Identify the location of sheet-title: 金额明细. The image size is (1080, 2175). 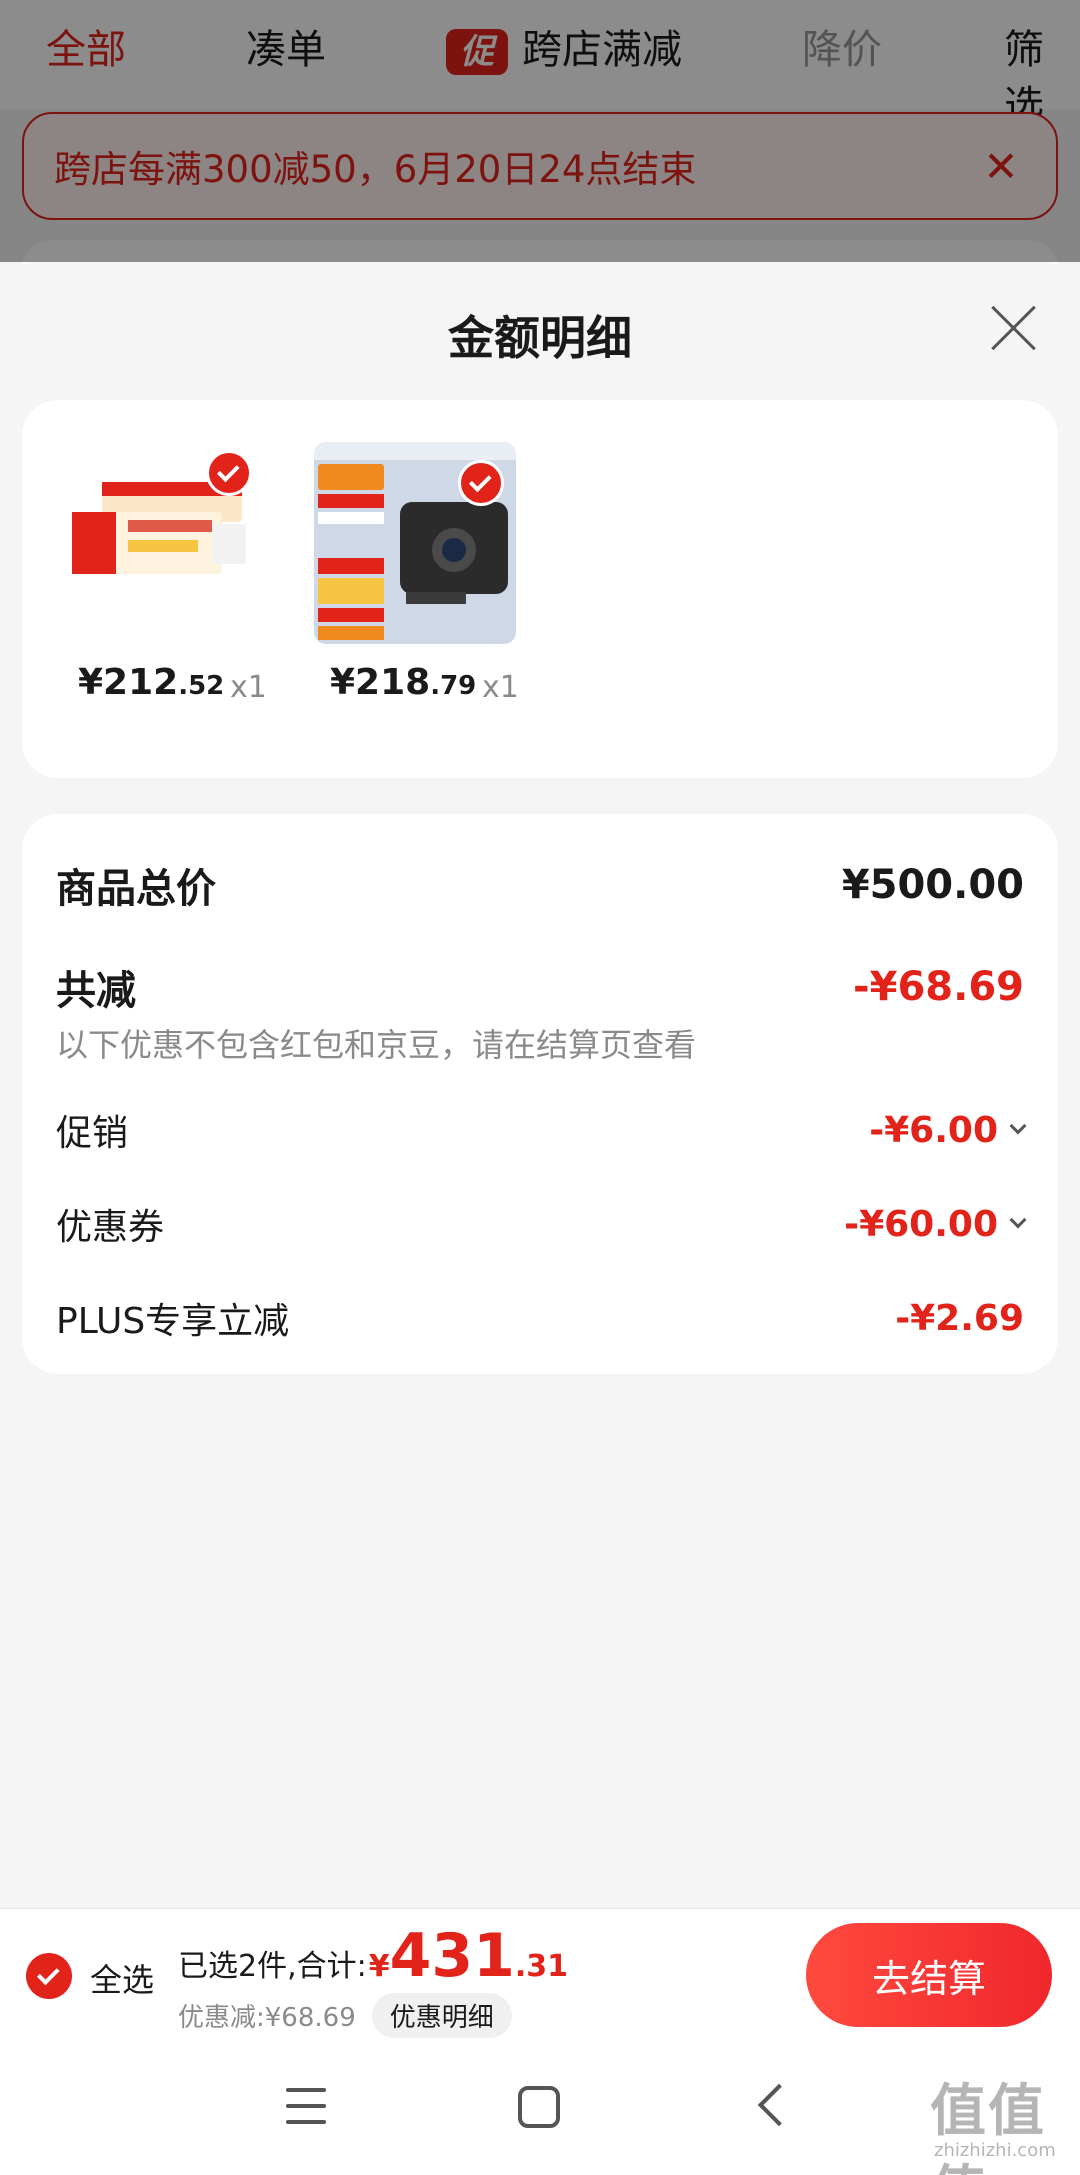
(540, 338).